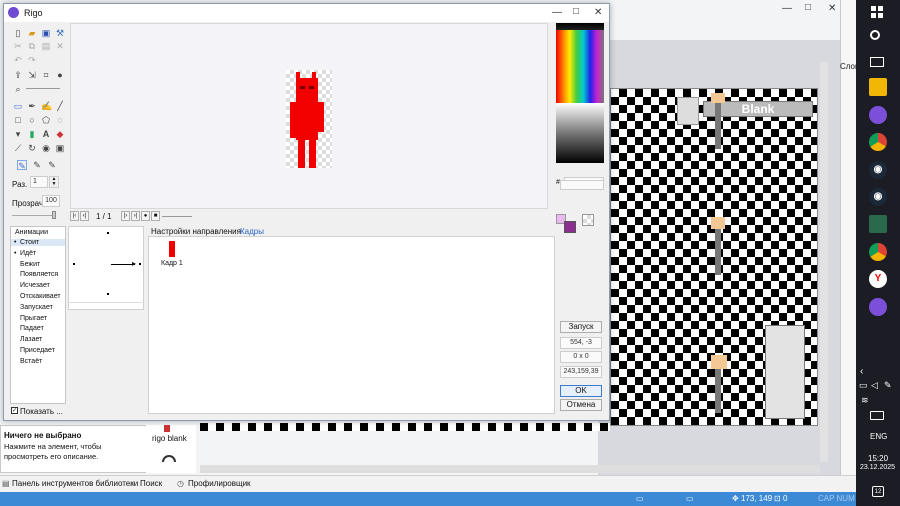 The width and height of the screenshot is (900, 506). I want to click on save-icon: ▣, so click(46, 33).